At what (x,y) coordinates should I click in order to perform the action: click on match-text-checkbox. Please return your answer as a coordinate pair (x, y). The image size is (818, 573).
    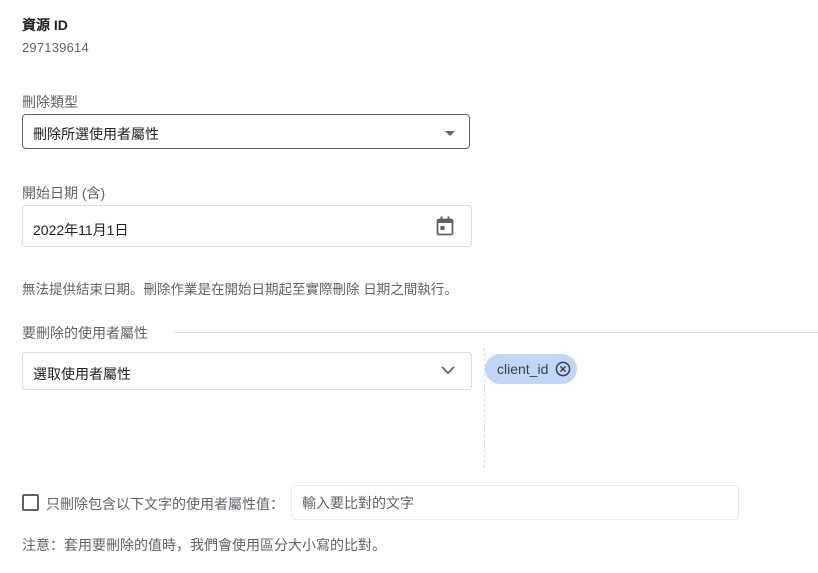
    Looking at the image, I should click on (30, 502).